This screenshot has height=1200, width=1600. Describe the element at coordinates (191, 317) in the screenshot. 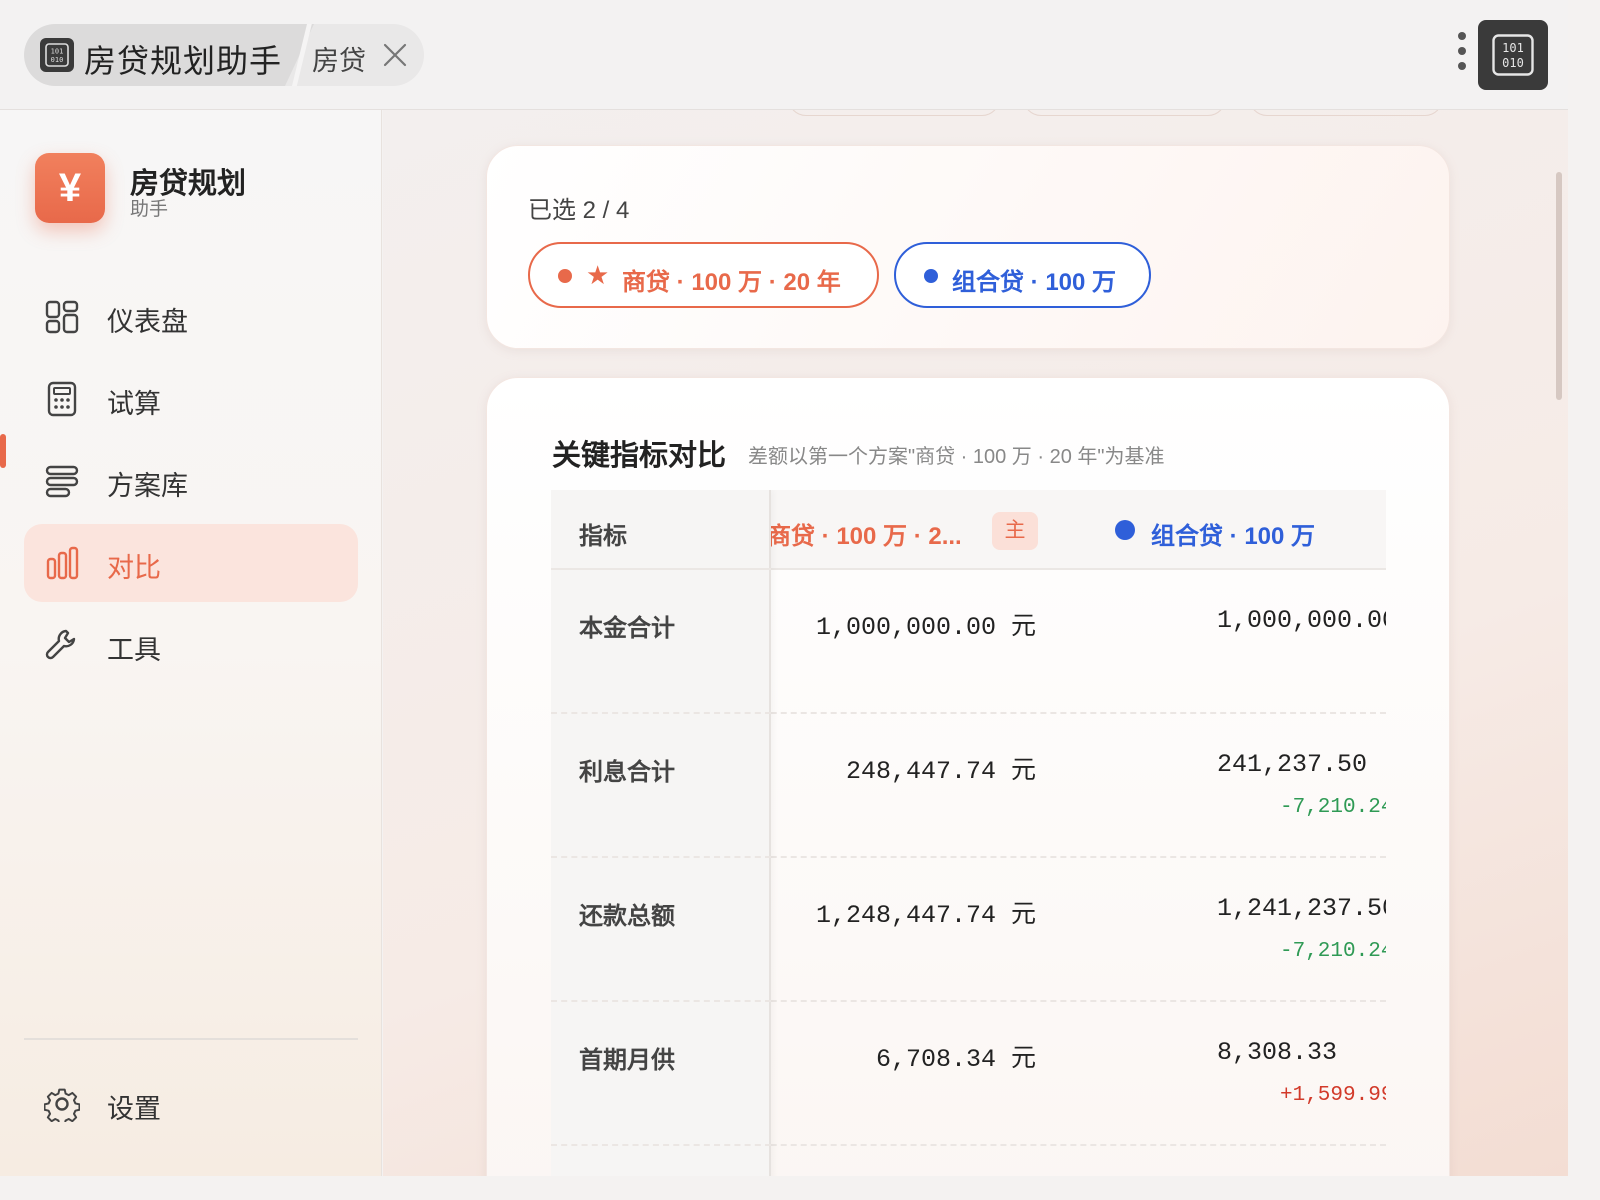

I see `sidebar-item-dashboard: 仪表盘` at that location.